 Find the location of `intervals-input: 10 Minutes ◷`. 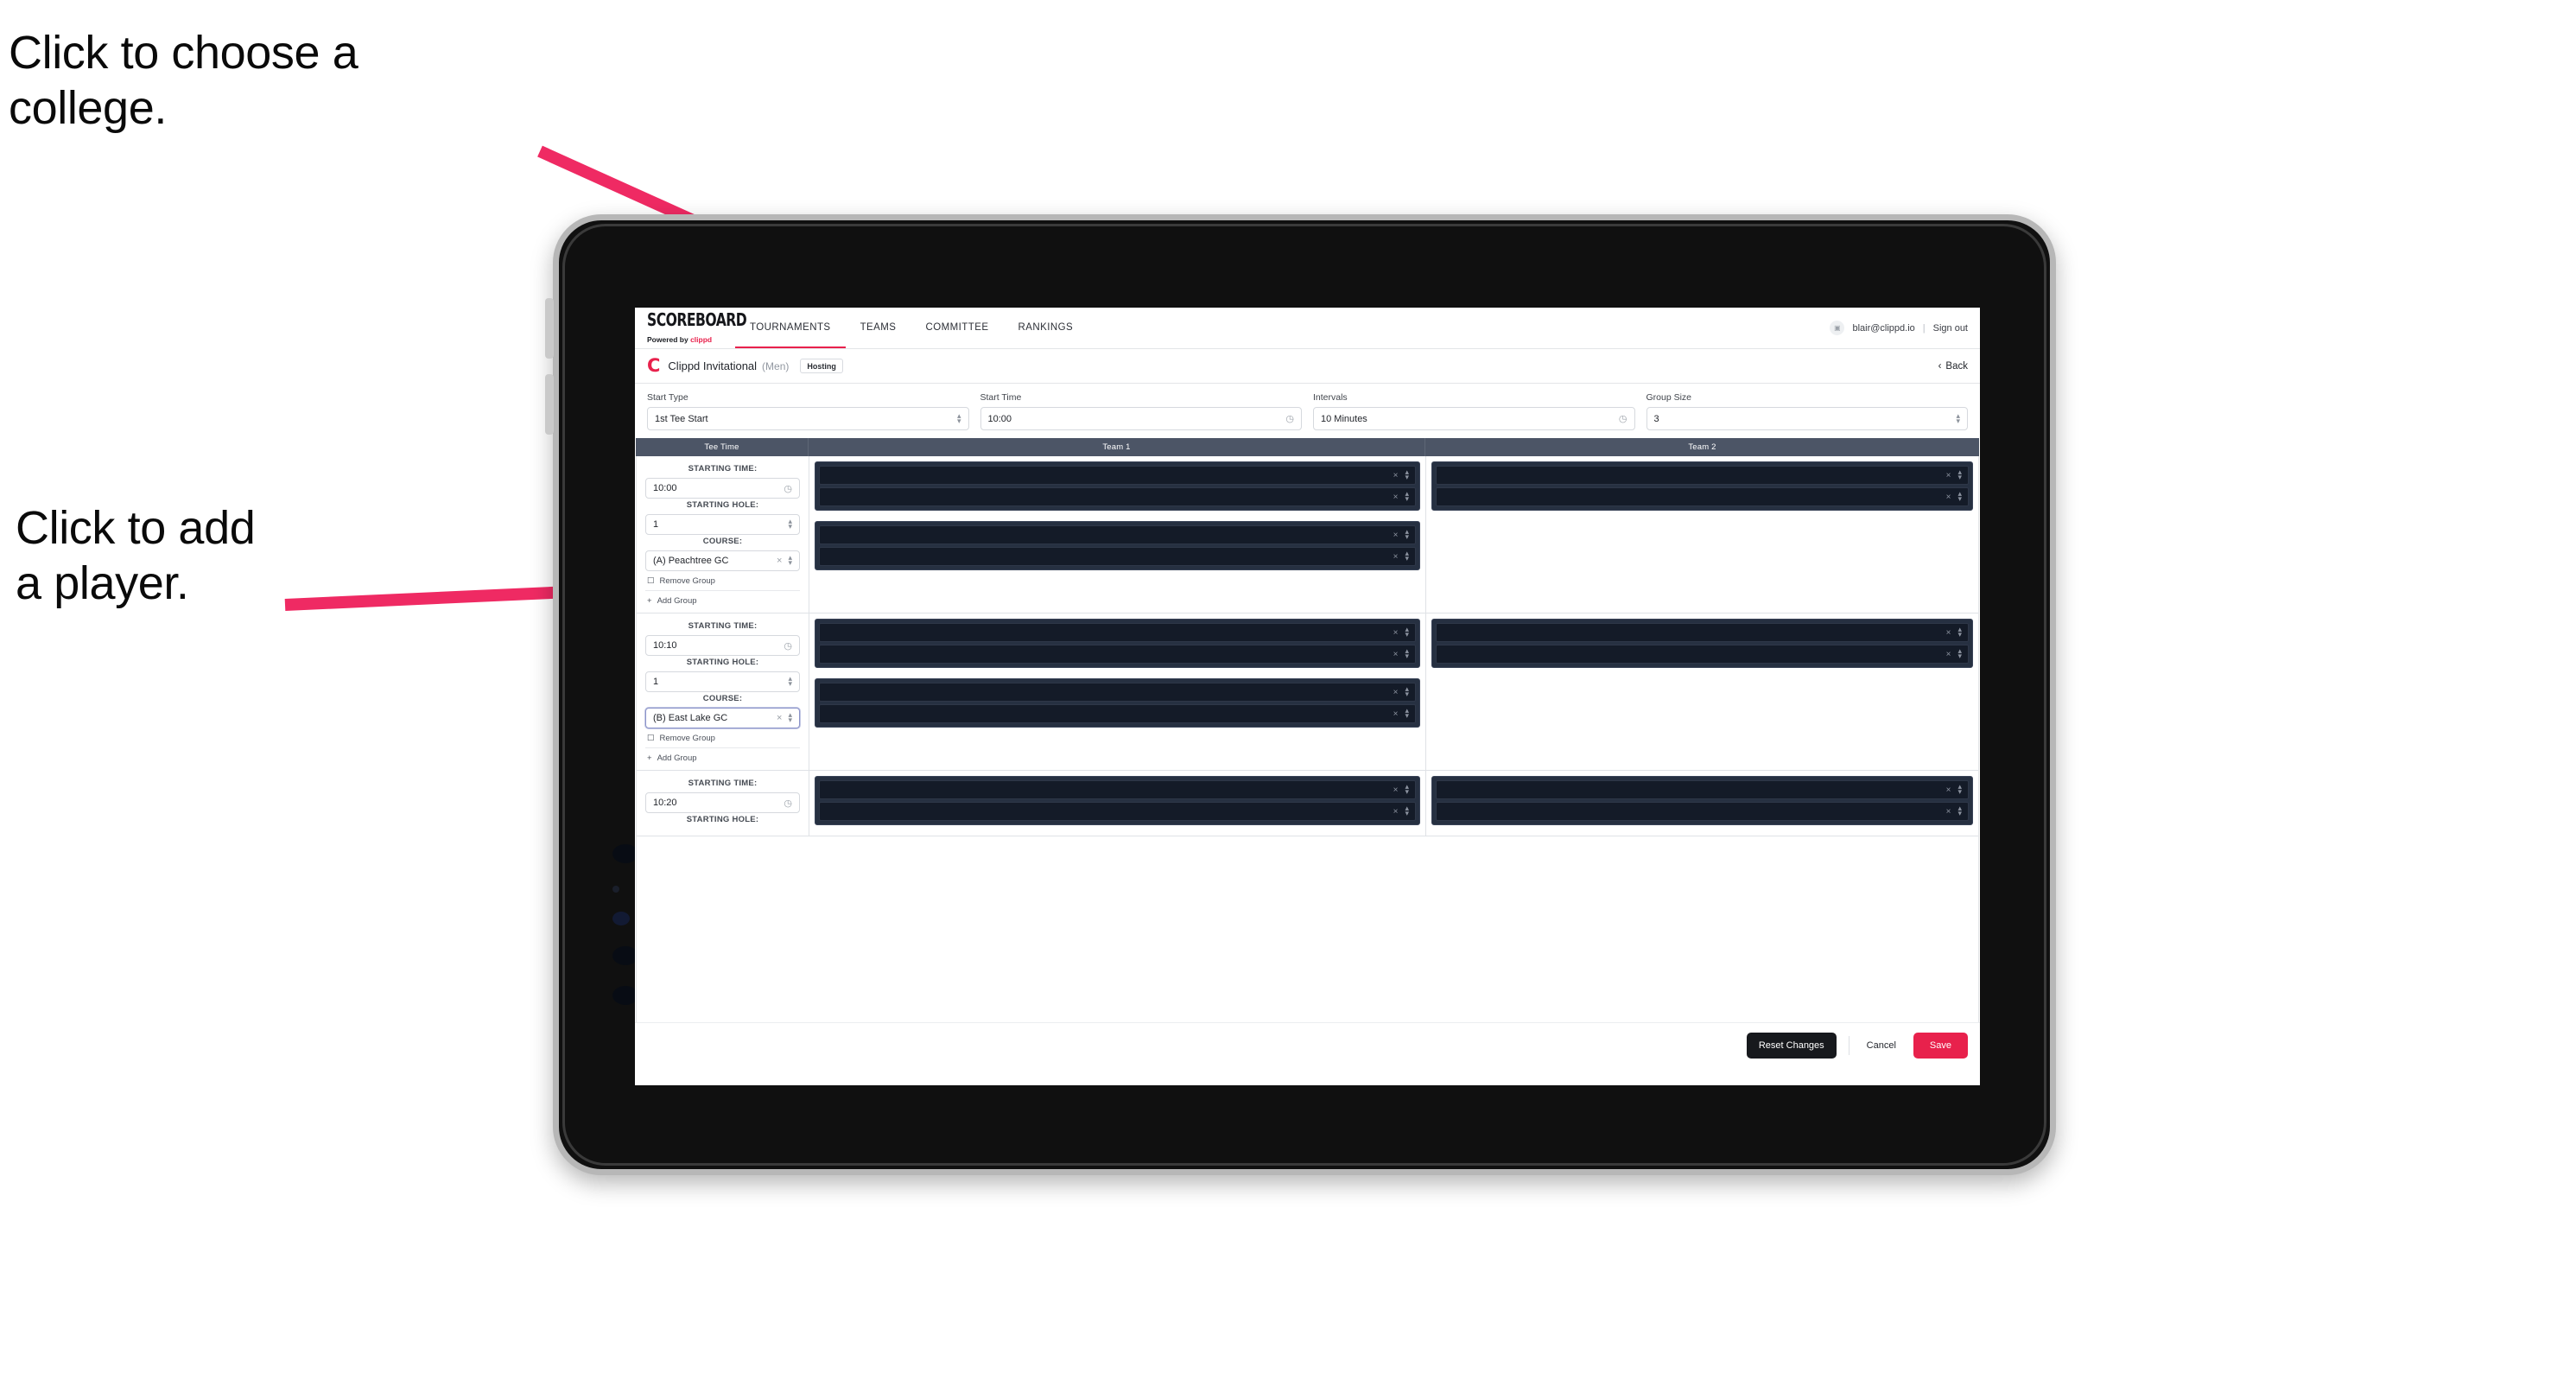

intervals-input: 10 Minutes ◷ is located at coordinates (1474, 418).